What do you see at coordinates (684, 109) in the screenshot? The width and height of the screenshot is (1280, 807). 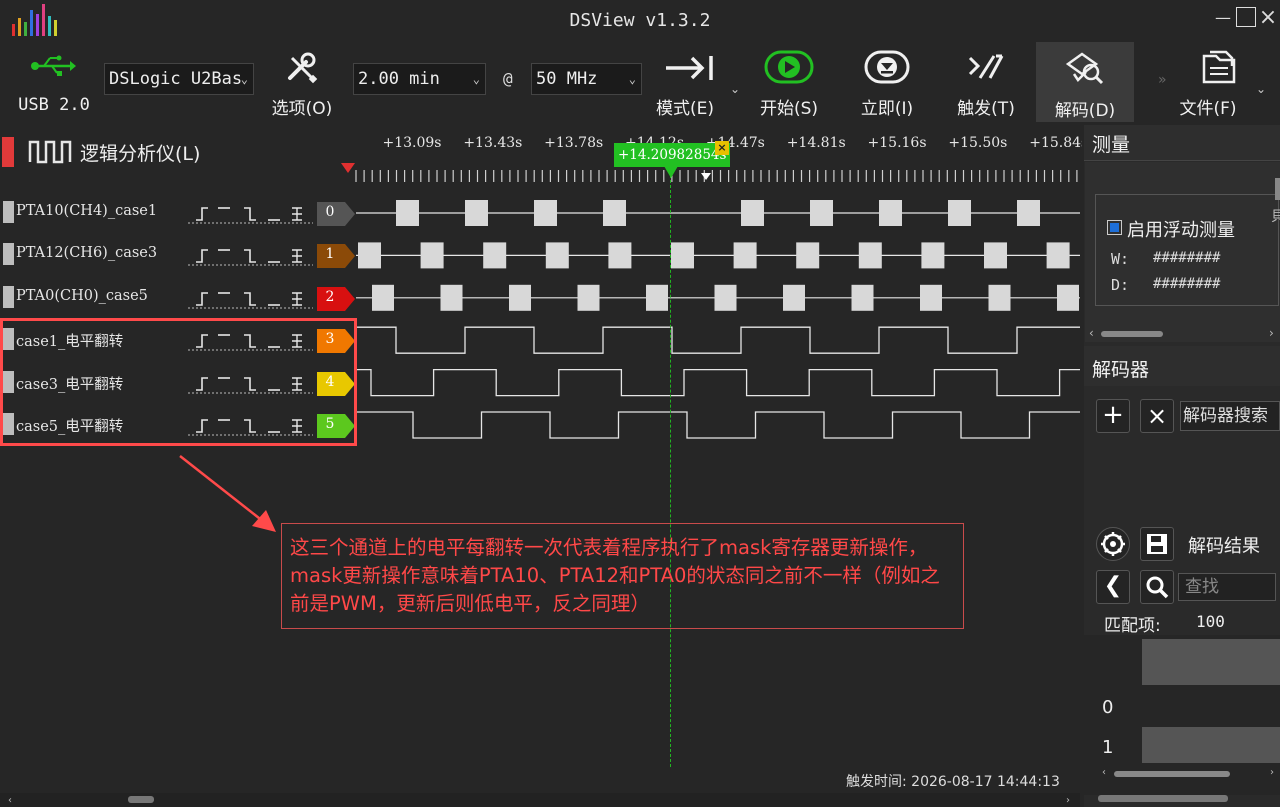 I see `mode-label: 模式(E)` at bounding box center [684, 109].